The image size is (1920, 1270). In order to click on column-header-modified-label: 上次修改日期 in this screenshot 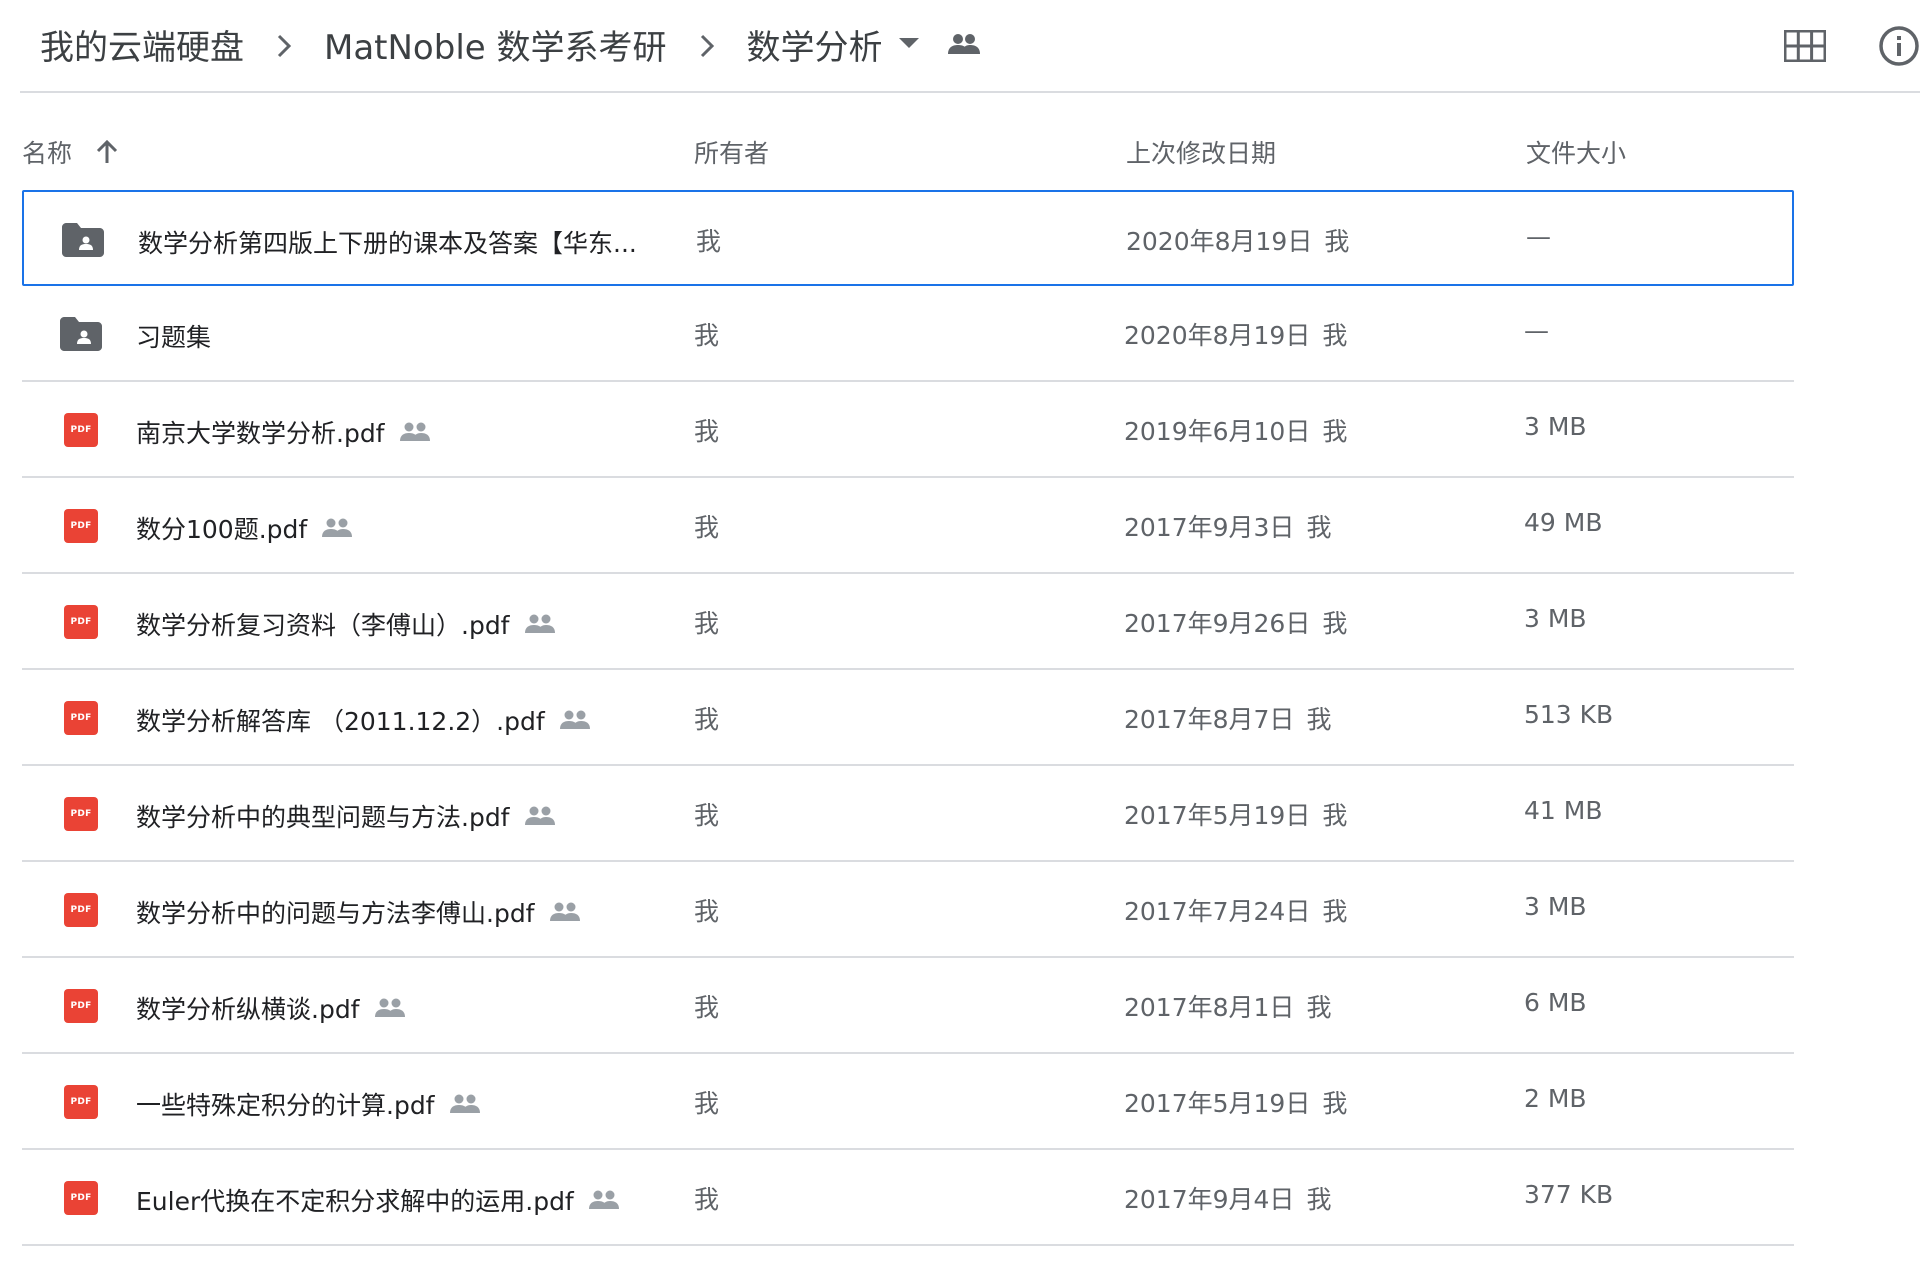, I will do `click(1201, 153)`.